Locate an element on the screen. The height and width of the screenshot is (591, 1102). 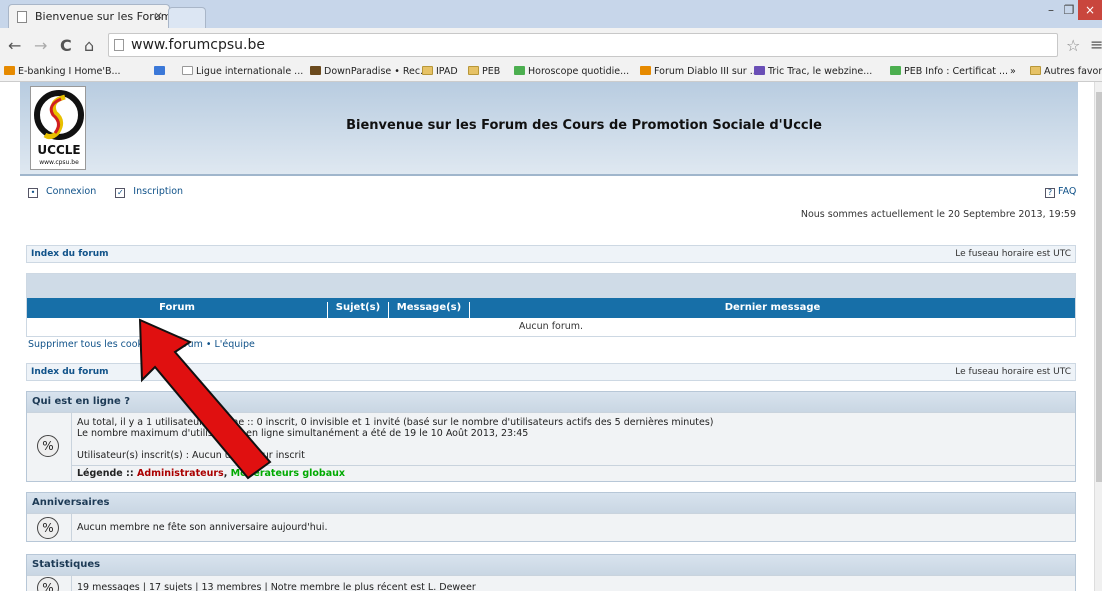
forum-table-caption is located at coordinates (551, 286).